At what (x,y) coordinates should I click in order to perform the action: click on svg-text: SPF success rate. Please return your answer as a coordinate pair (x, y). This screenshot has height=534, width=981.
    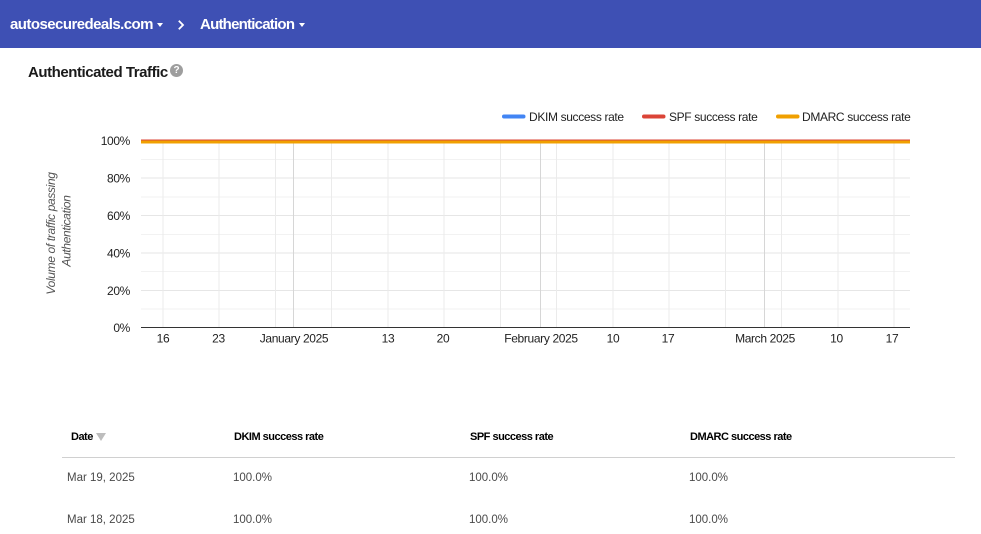
    Looking at the image, I should click on (713, 117).